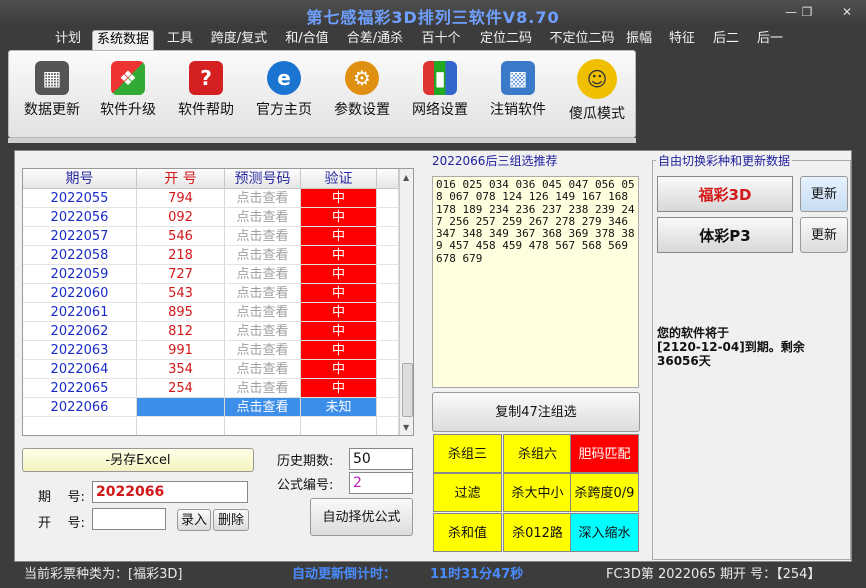  Describe the element at coordinates (80, 388) in the screenshot. I see `issue-cell: 2022065` at that location.